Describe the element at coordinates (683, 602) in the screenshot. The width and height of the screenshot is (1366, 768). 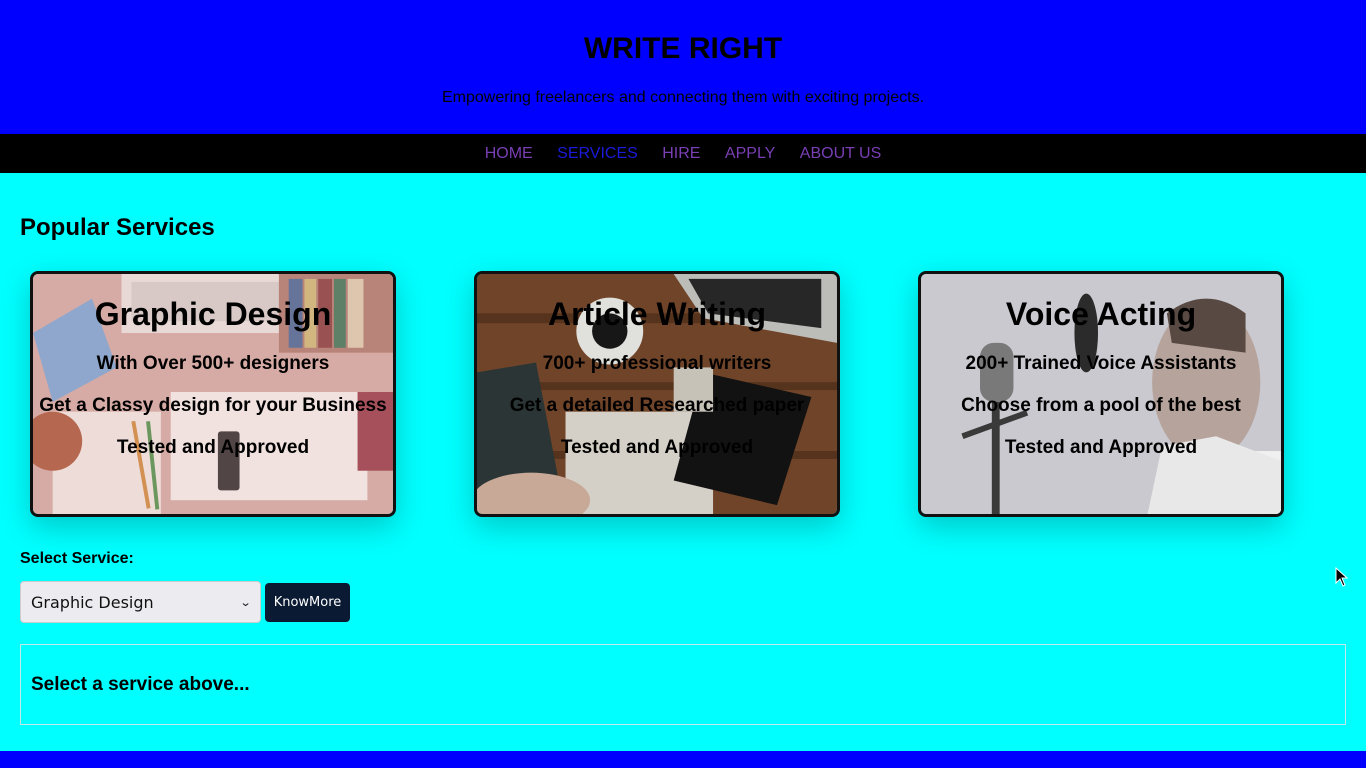
I see `select-row: Graphic Design ⌄ KnowMore` at that location.